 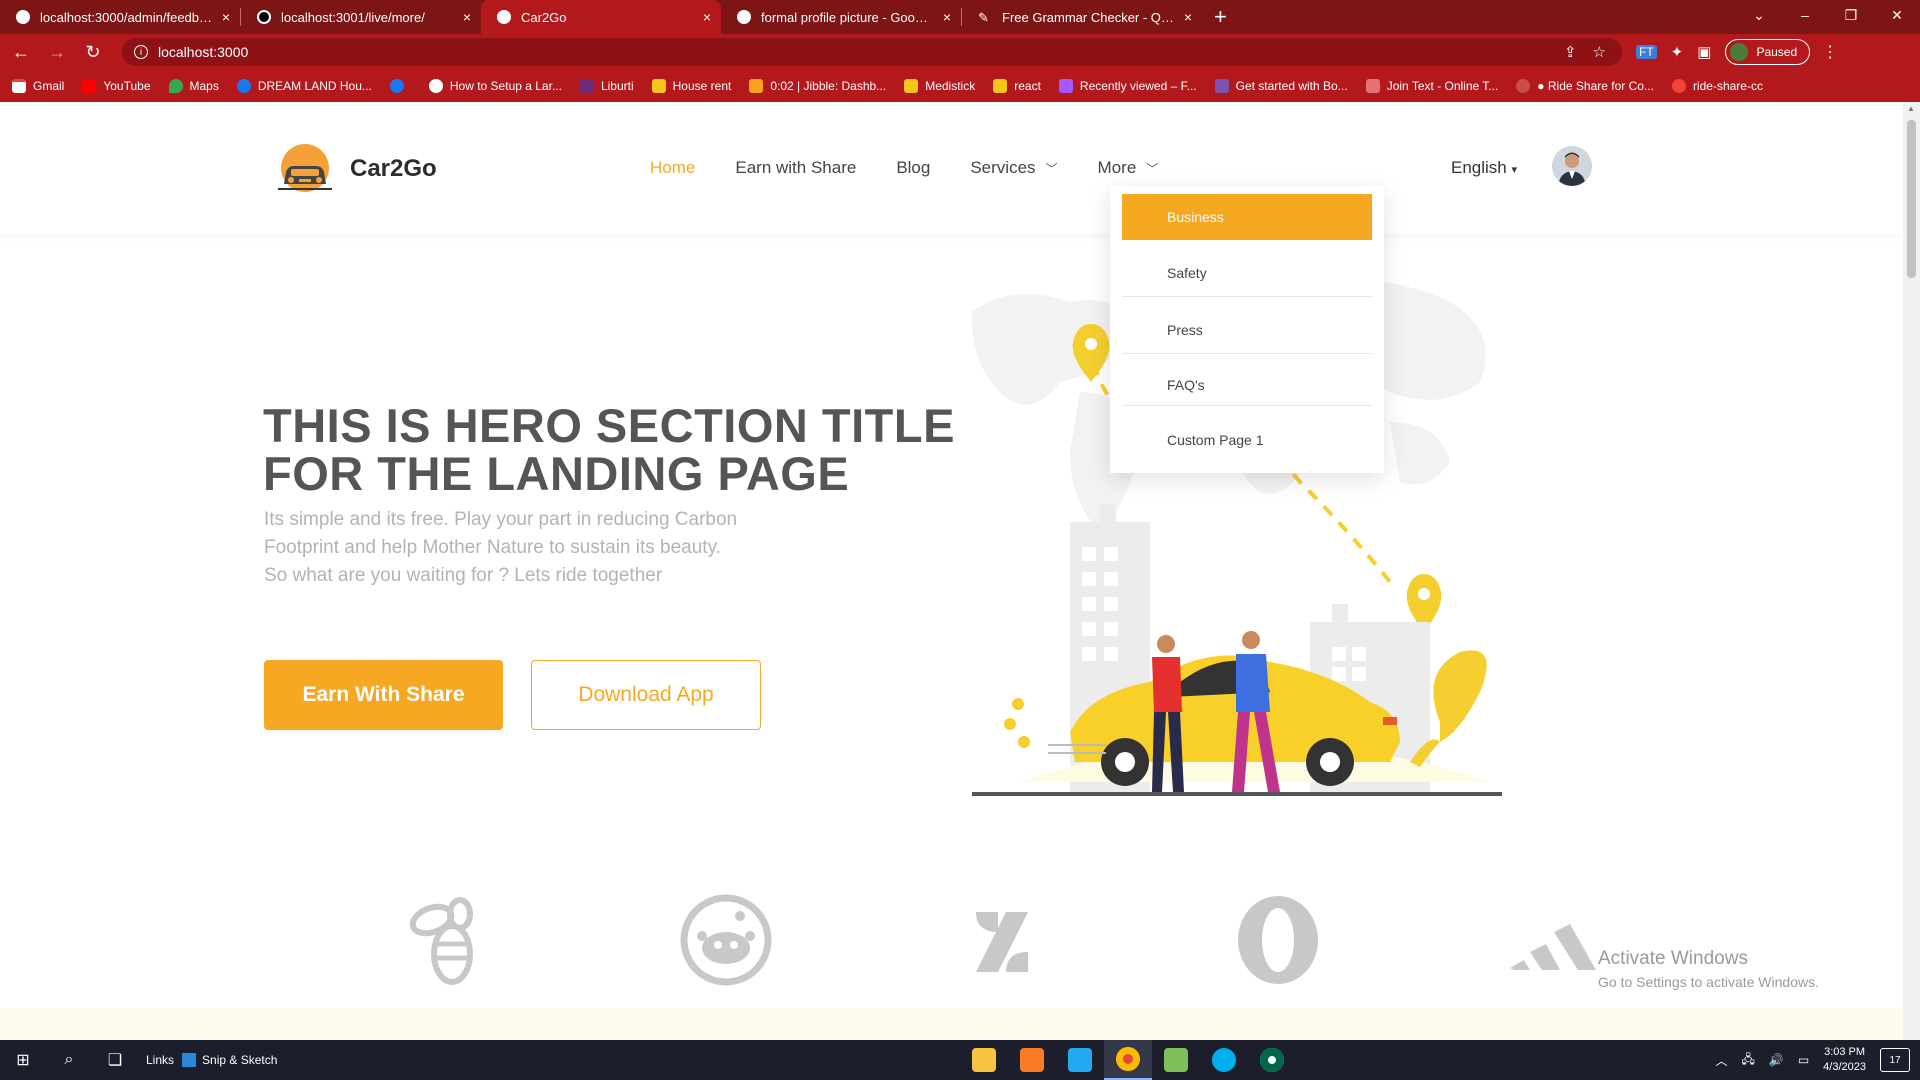 I want to click on browser-tab: localhost:3001/live/more/ ×, so click(x=361, y=17).